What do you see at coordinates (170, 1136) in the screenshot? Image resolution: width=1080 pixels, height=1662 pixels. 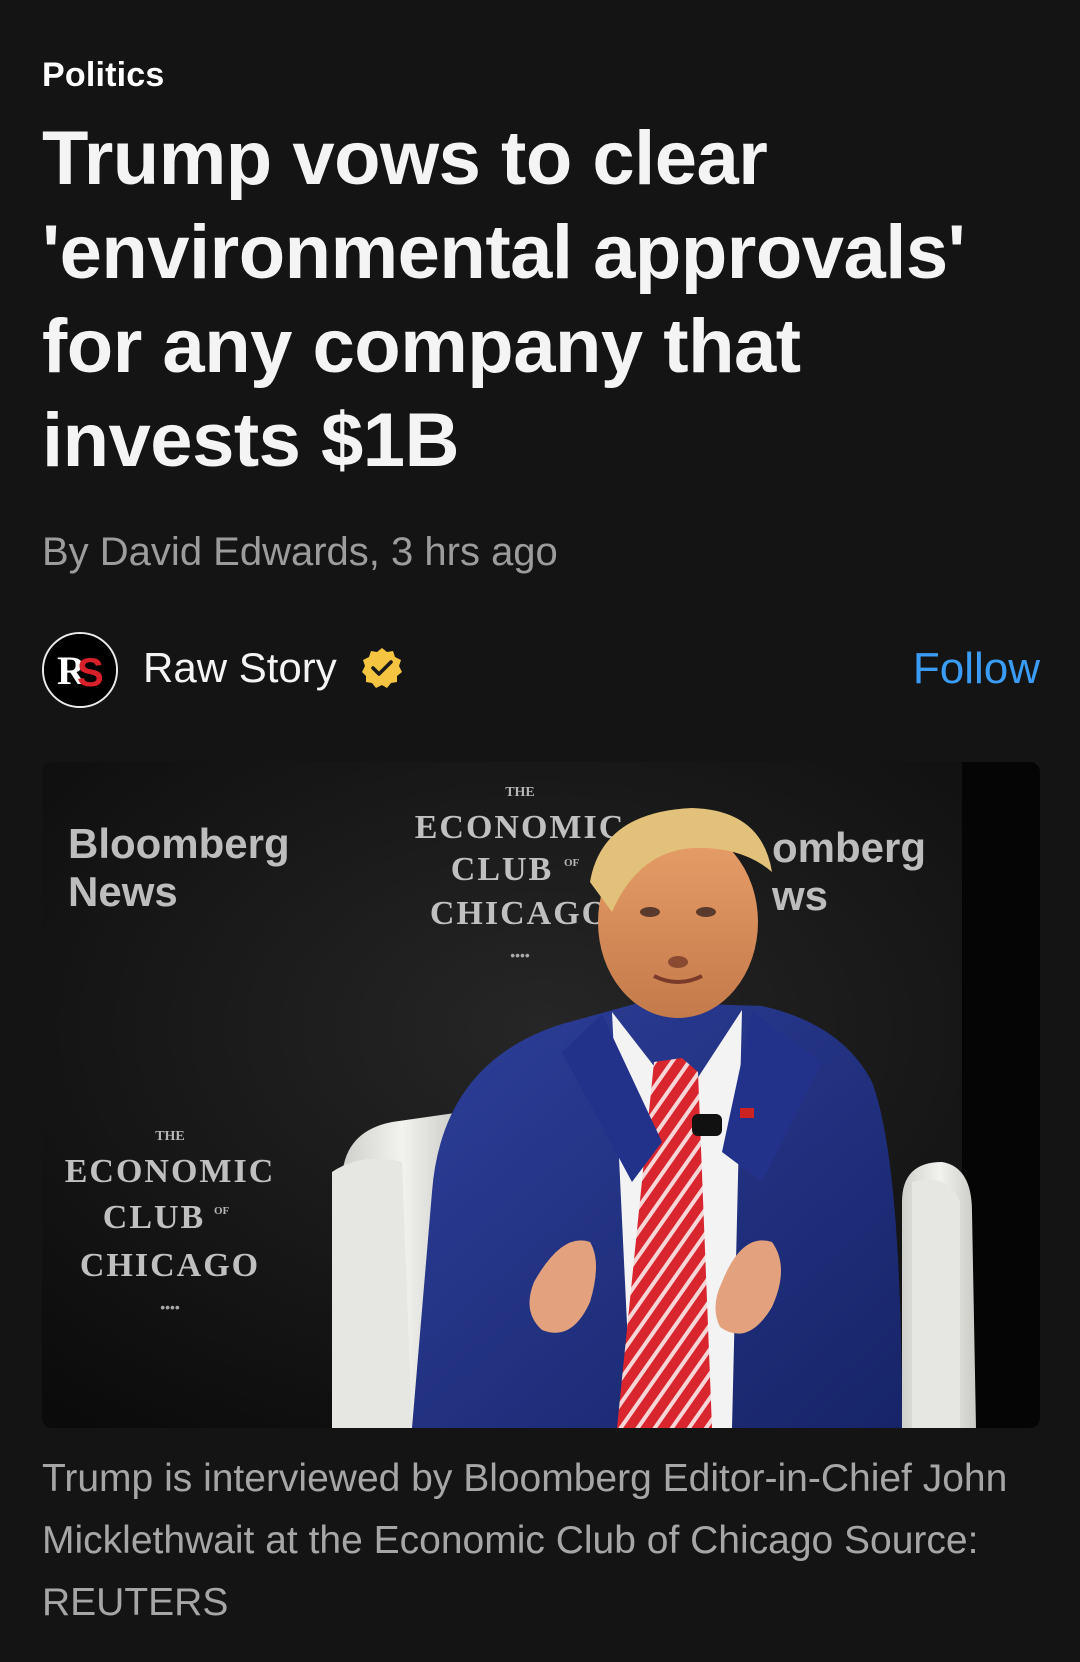 I see `club-left-the: THE` at bounding box center [170, 1136].